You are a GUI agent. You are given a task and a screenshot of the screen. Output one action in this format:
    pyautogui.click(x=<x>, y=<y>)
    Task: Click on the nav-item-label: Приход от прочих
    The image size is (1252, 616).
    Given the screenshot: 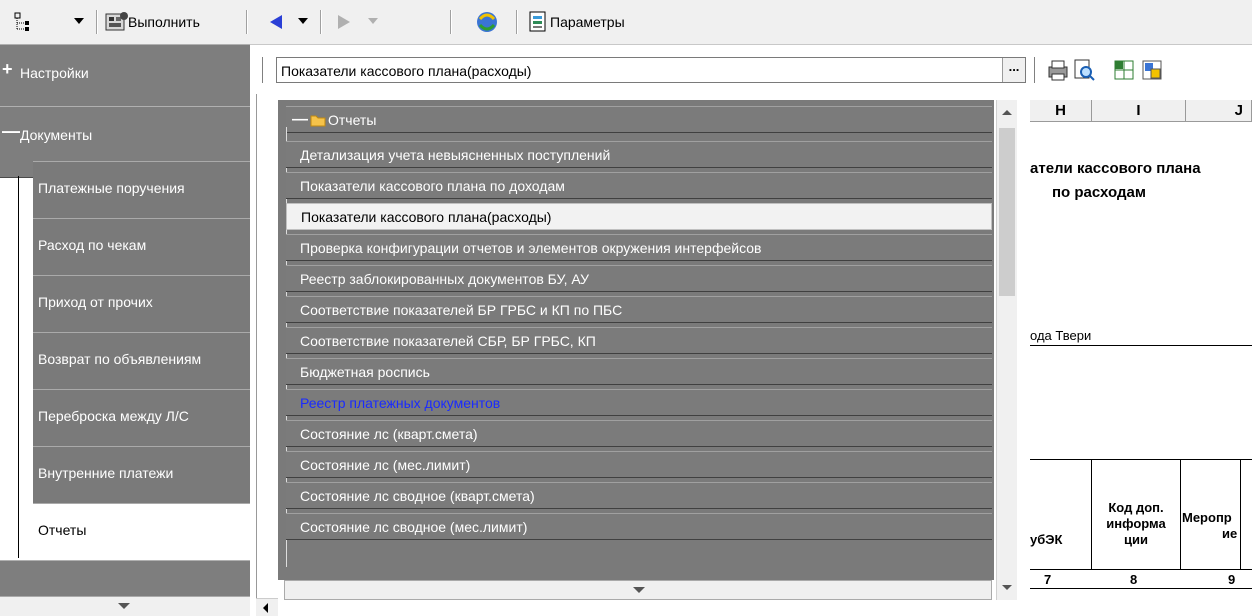 What is the action you would take?
    pyautogui.click(x=95, y=302)
    